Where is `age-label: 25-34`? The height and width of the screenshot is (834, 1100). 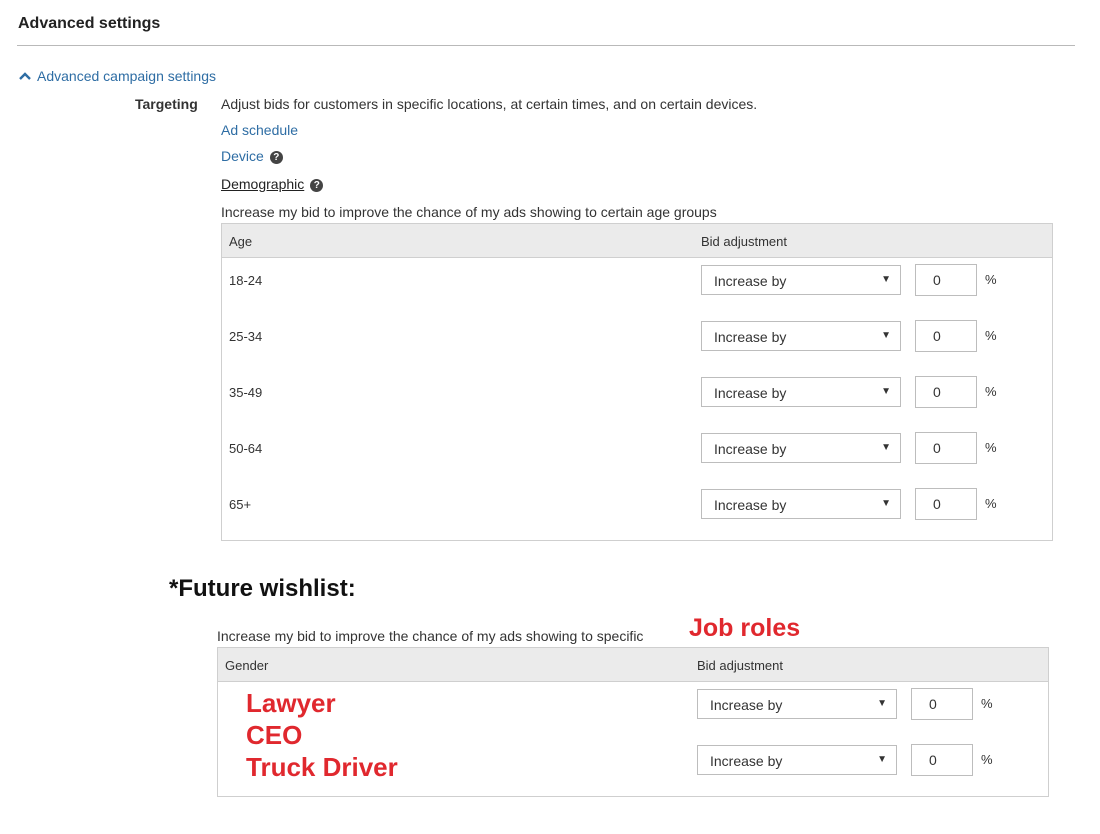 age-label: 25-34 is located at coordinates (246, 336).